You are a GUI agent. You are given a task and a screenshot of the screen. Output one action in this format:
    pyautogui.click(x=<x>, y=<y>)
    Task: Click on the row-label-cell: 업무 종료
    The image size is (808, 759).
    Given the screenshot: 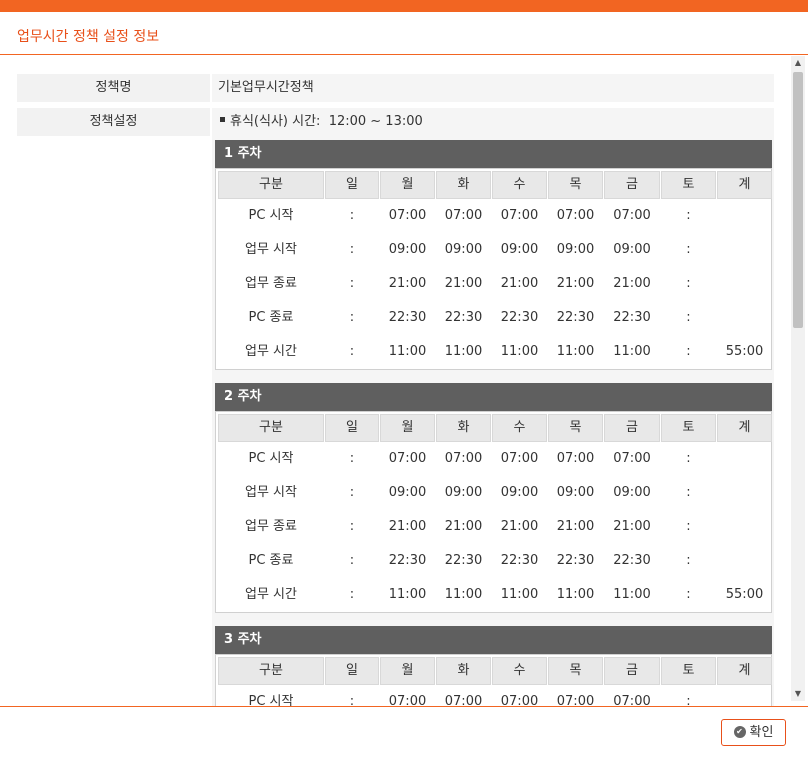 What is the action you would take?
    pyautogui.click(x=271, y=283)
    